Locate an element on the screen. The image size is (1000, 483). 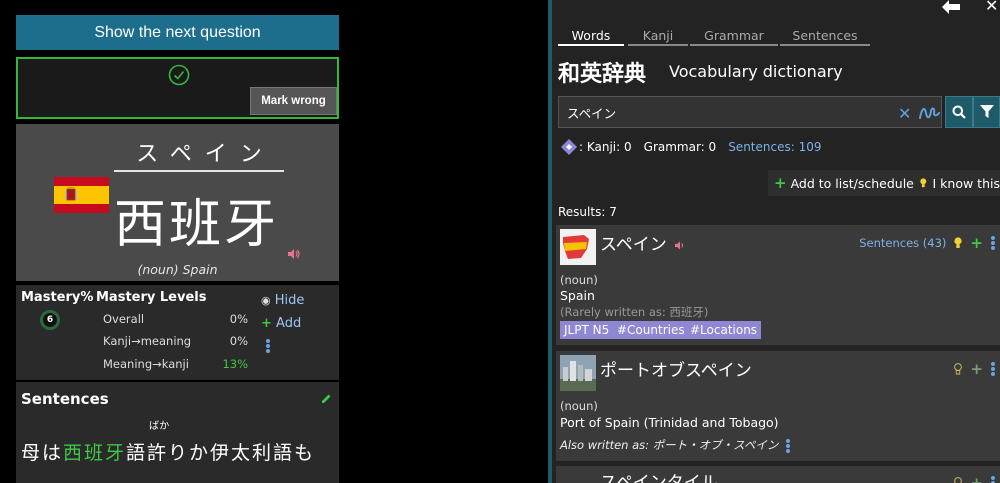
also-value: : ポート・オブ・スペイン is located at coordinates (712, 445).